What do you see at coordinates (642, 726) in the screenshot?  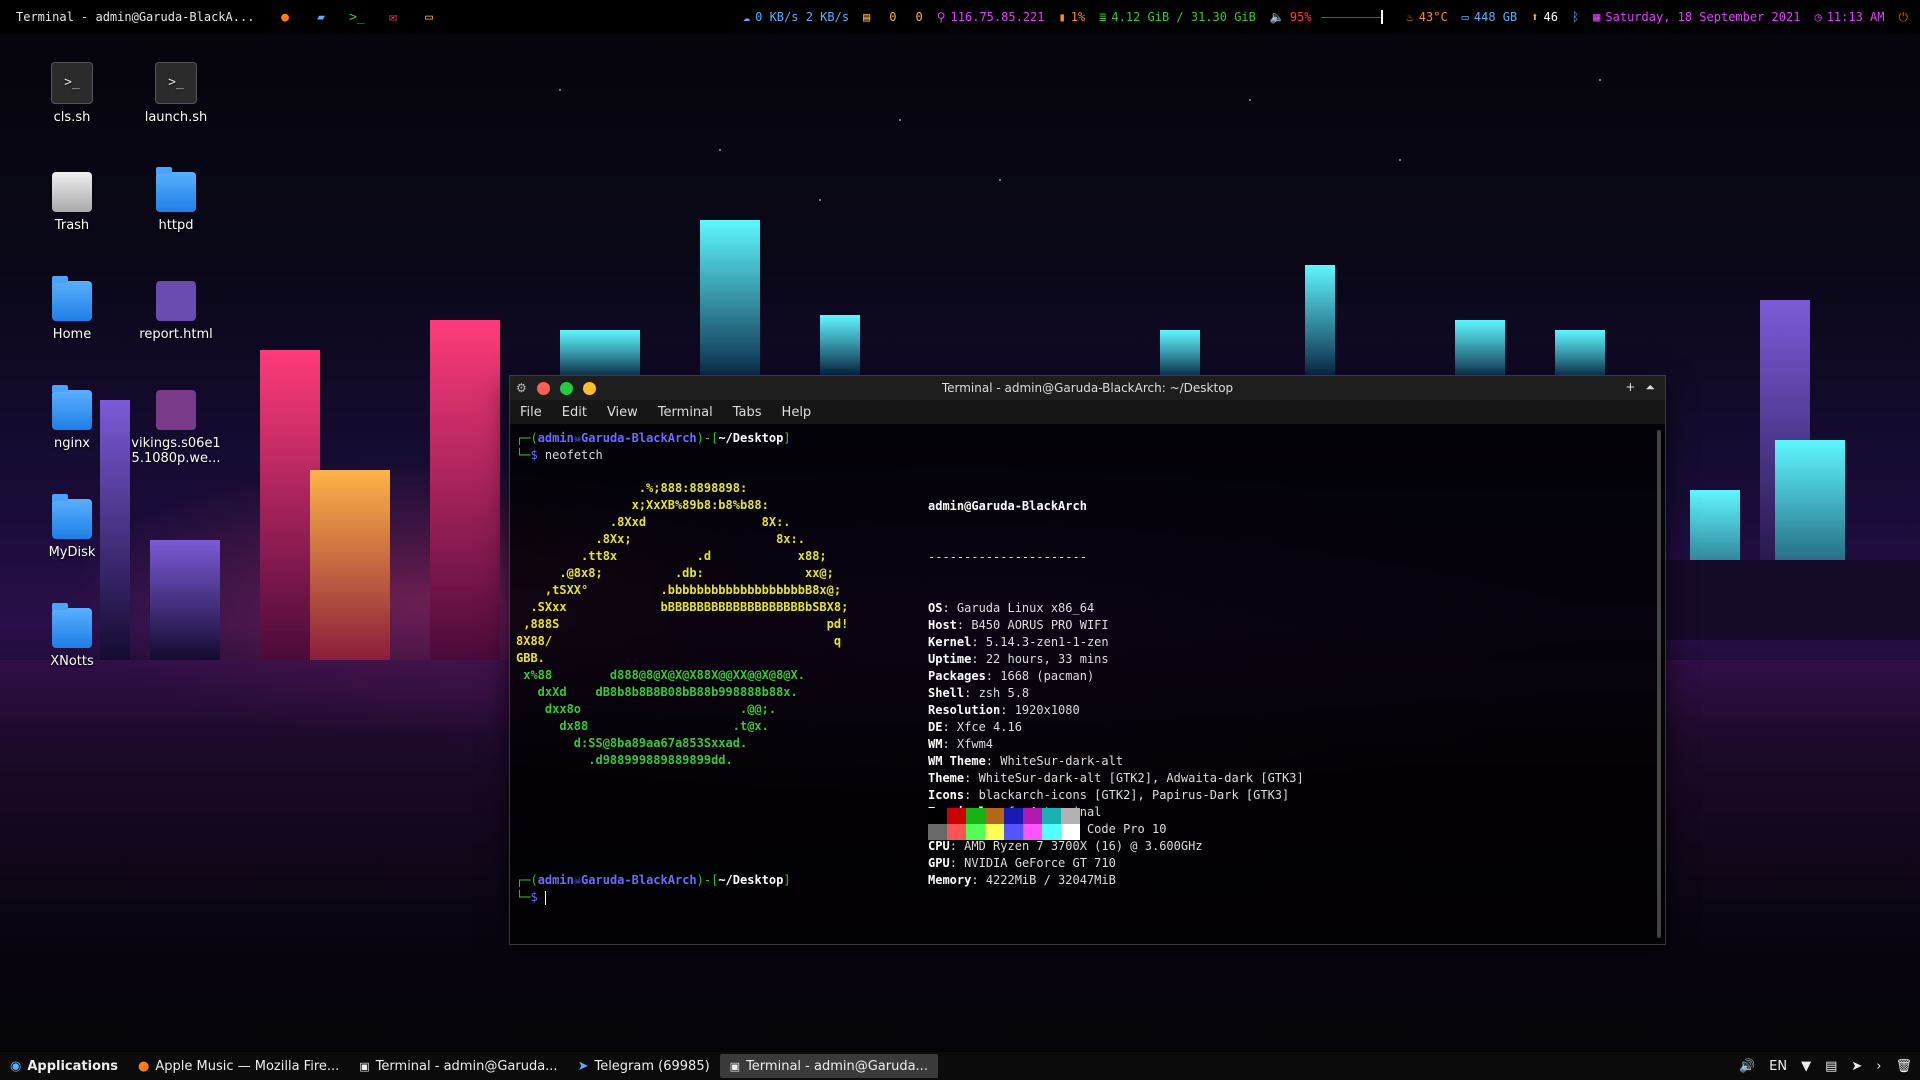 I see `ascii-line: dx88 .t@x.` at bounding box center [642, 726].